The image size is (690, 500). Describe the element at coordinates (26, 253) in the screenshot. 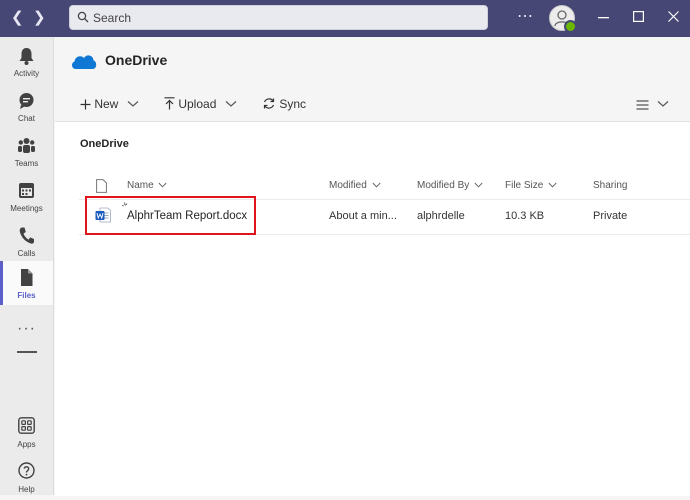

I see `rail-label: Calls` at that location.